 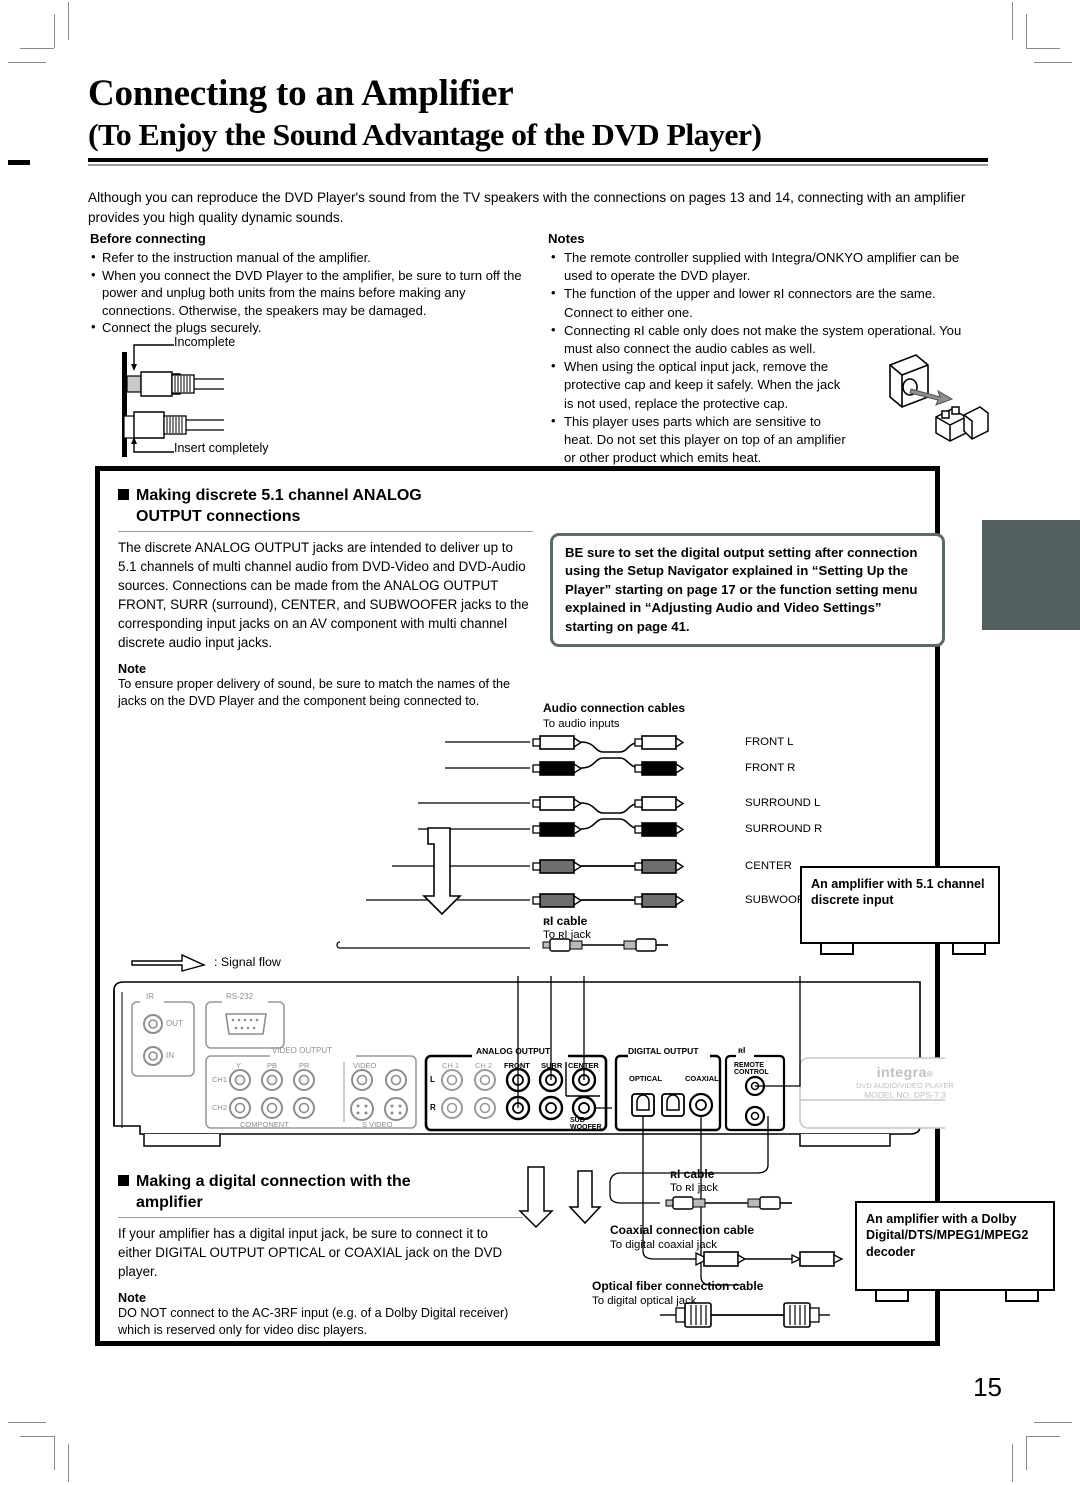 What do you see at coordinates (240, 996) in the screenshot?
I see `rear-label-rs232: RS-232` at bounding box center [240, 996].